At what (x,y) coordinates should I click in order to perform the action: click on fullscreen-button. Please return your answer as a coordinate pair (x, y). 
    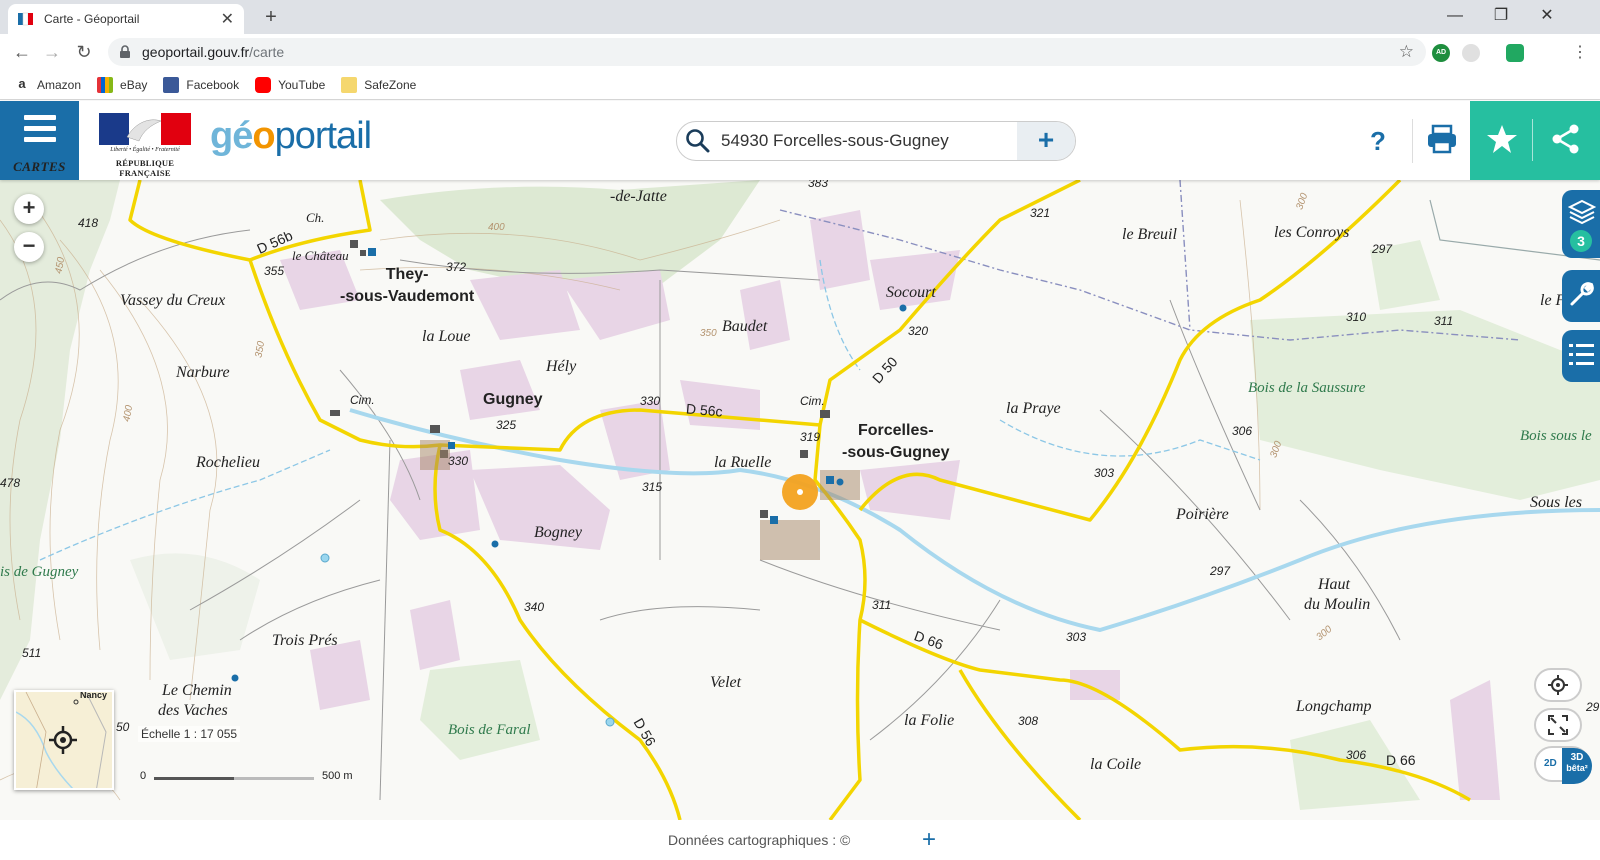
    Looking at the image, I should click on (1558, 725).